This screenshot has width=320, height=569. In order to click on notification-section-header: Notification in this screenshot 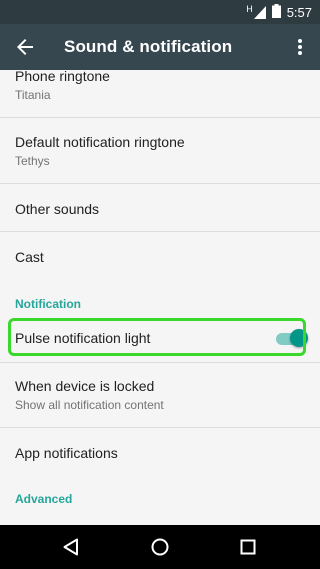, I will do `click(48, 304)`.